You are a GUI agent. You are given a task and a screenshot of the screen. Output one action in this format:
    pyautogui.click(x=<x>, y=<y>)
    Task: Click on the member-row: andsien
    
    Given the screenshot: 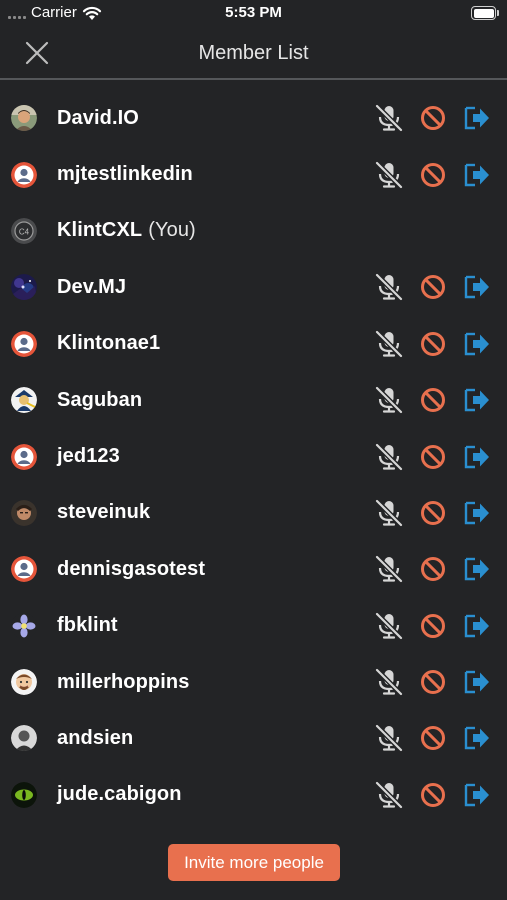 What is the action you would take?
    pyautogui.click(x=253, y=738)
    